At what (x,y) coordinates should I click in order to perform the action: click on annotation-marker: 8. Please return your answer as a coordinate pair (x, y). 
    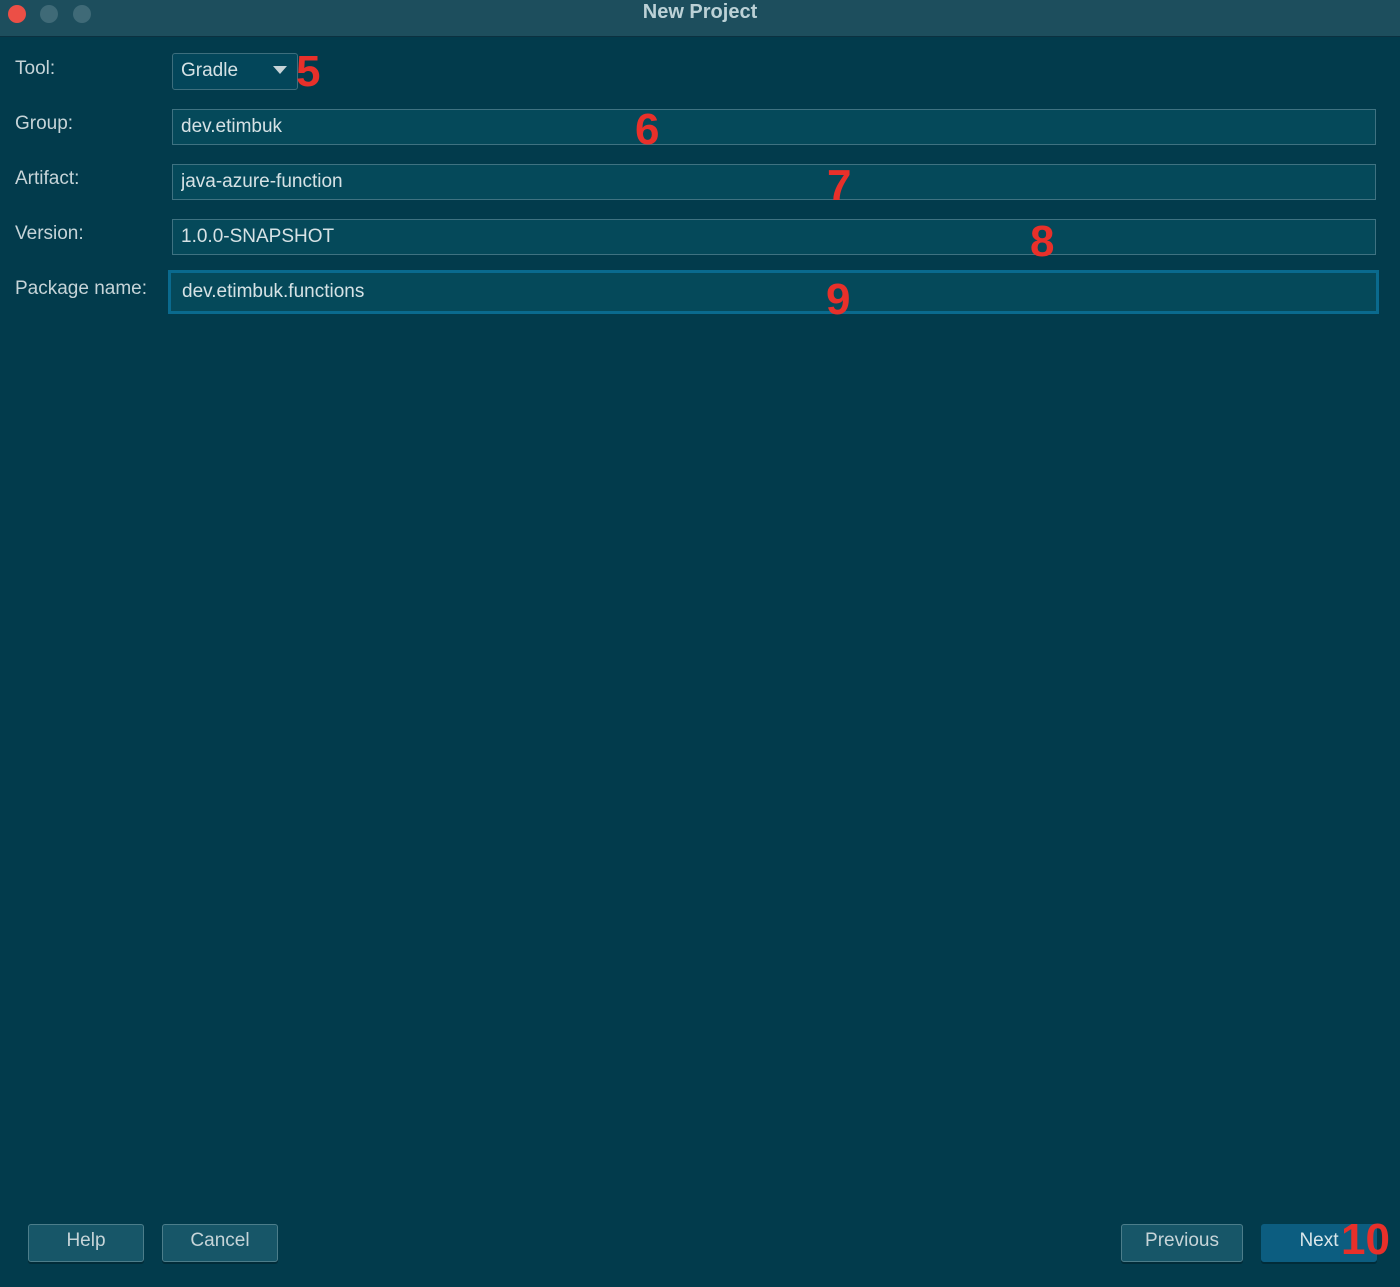
    Looking at the image, I should click on (1042, 241).